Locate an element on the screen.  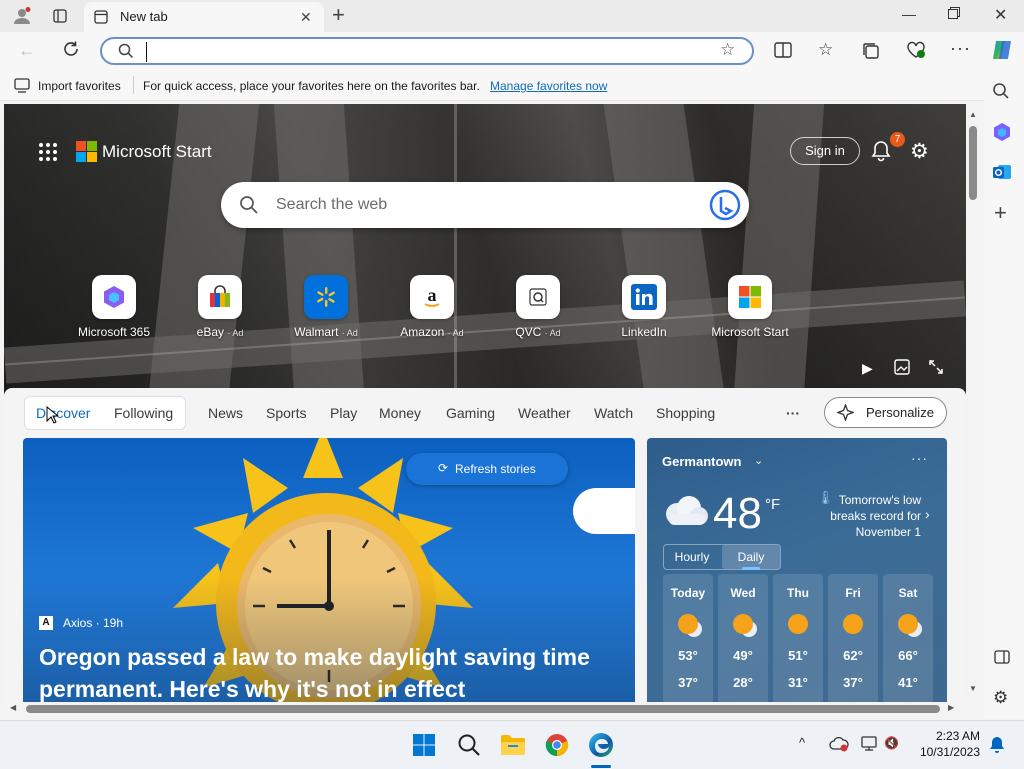
quick-link-label: Amazon is located at coordinates (422, 332).